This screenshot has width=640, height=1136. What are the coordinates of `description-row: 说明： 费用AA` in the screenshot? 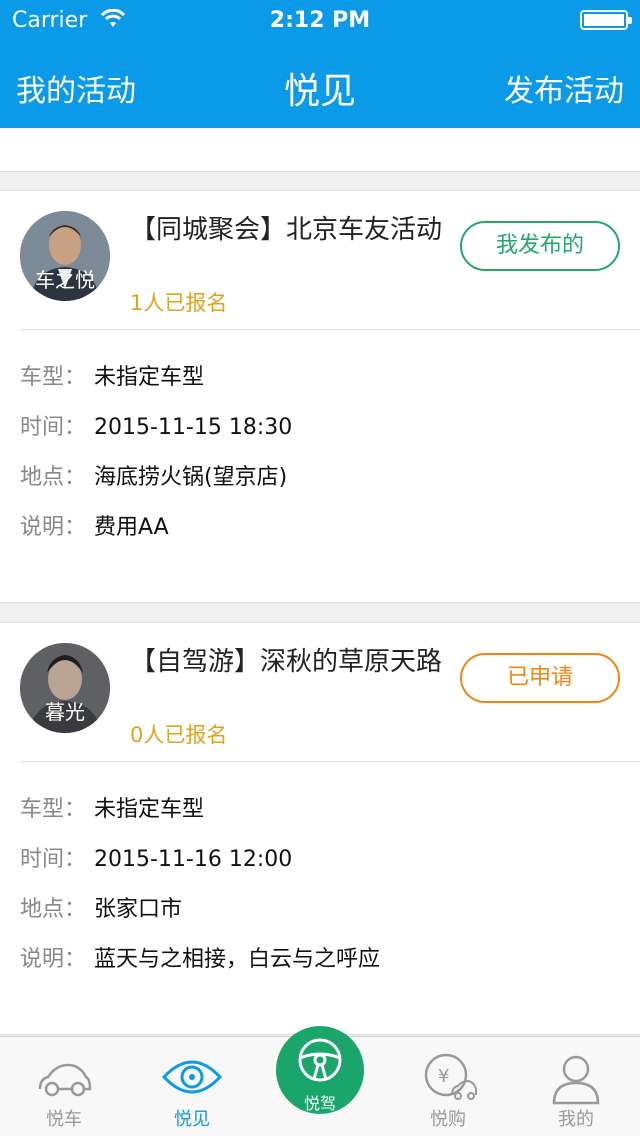 It's located at (94, 525).